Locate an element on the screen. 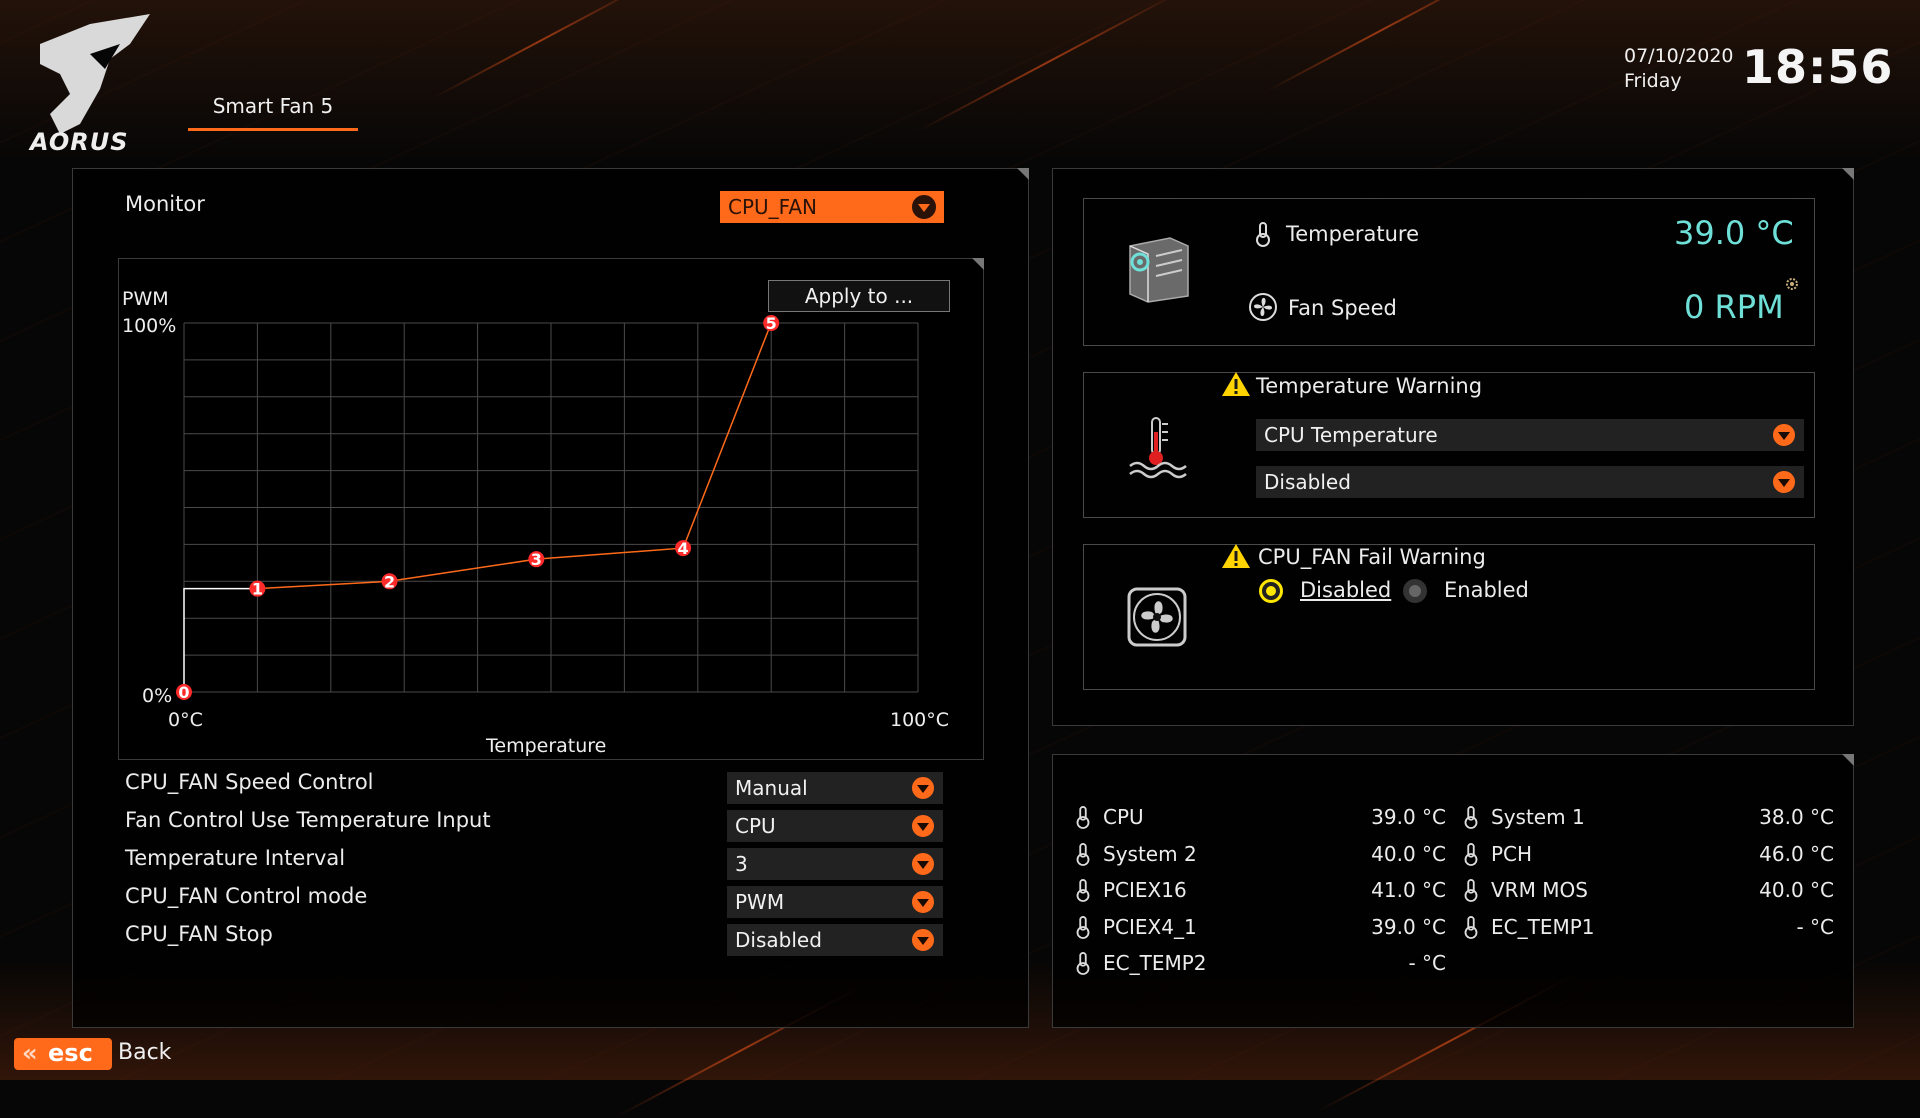 The image size is (1920, 1118). temperature-name: PCH is located at coordinates (1512, 853).